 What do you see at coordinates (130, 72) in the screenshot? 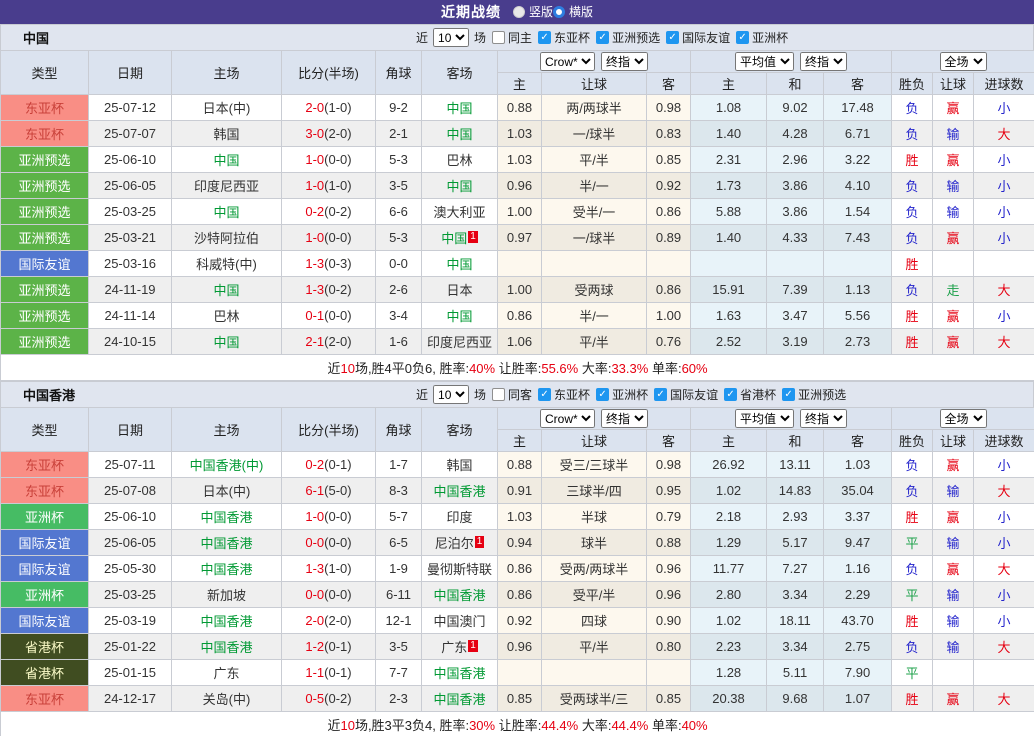
I see `column-header: 日期` at bounding box center [130, 72].